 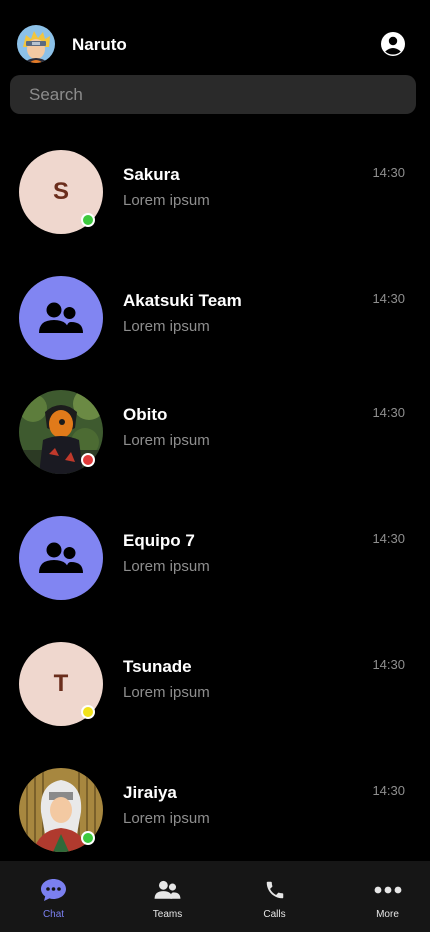 I want to click on chat-name: Akatsuki Team, so click(x=182, y=300).